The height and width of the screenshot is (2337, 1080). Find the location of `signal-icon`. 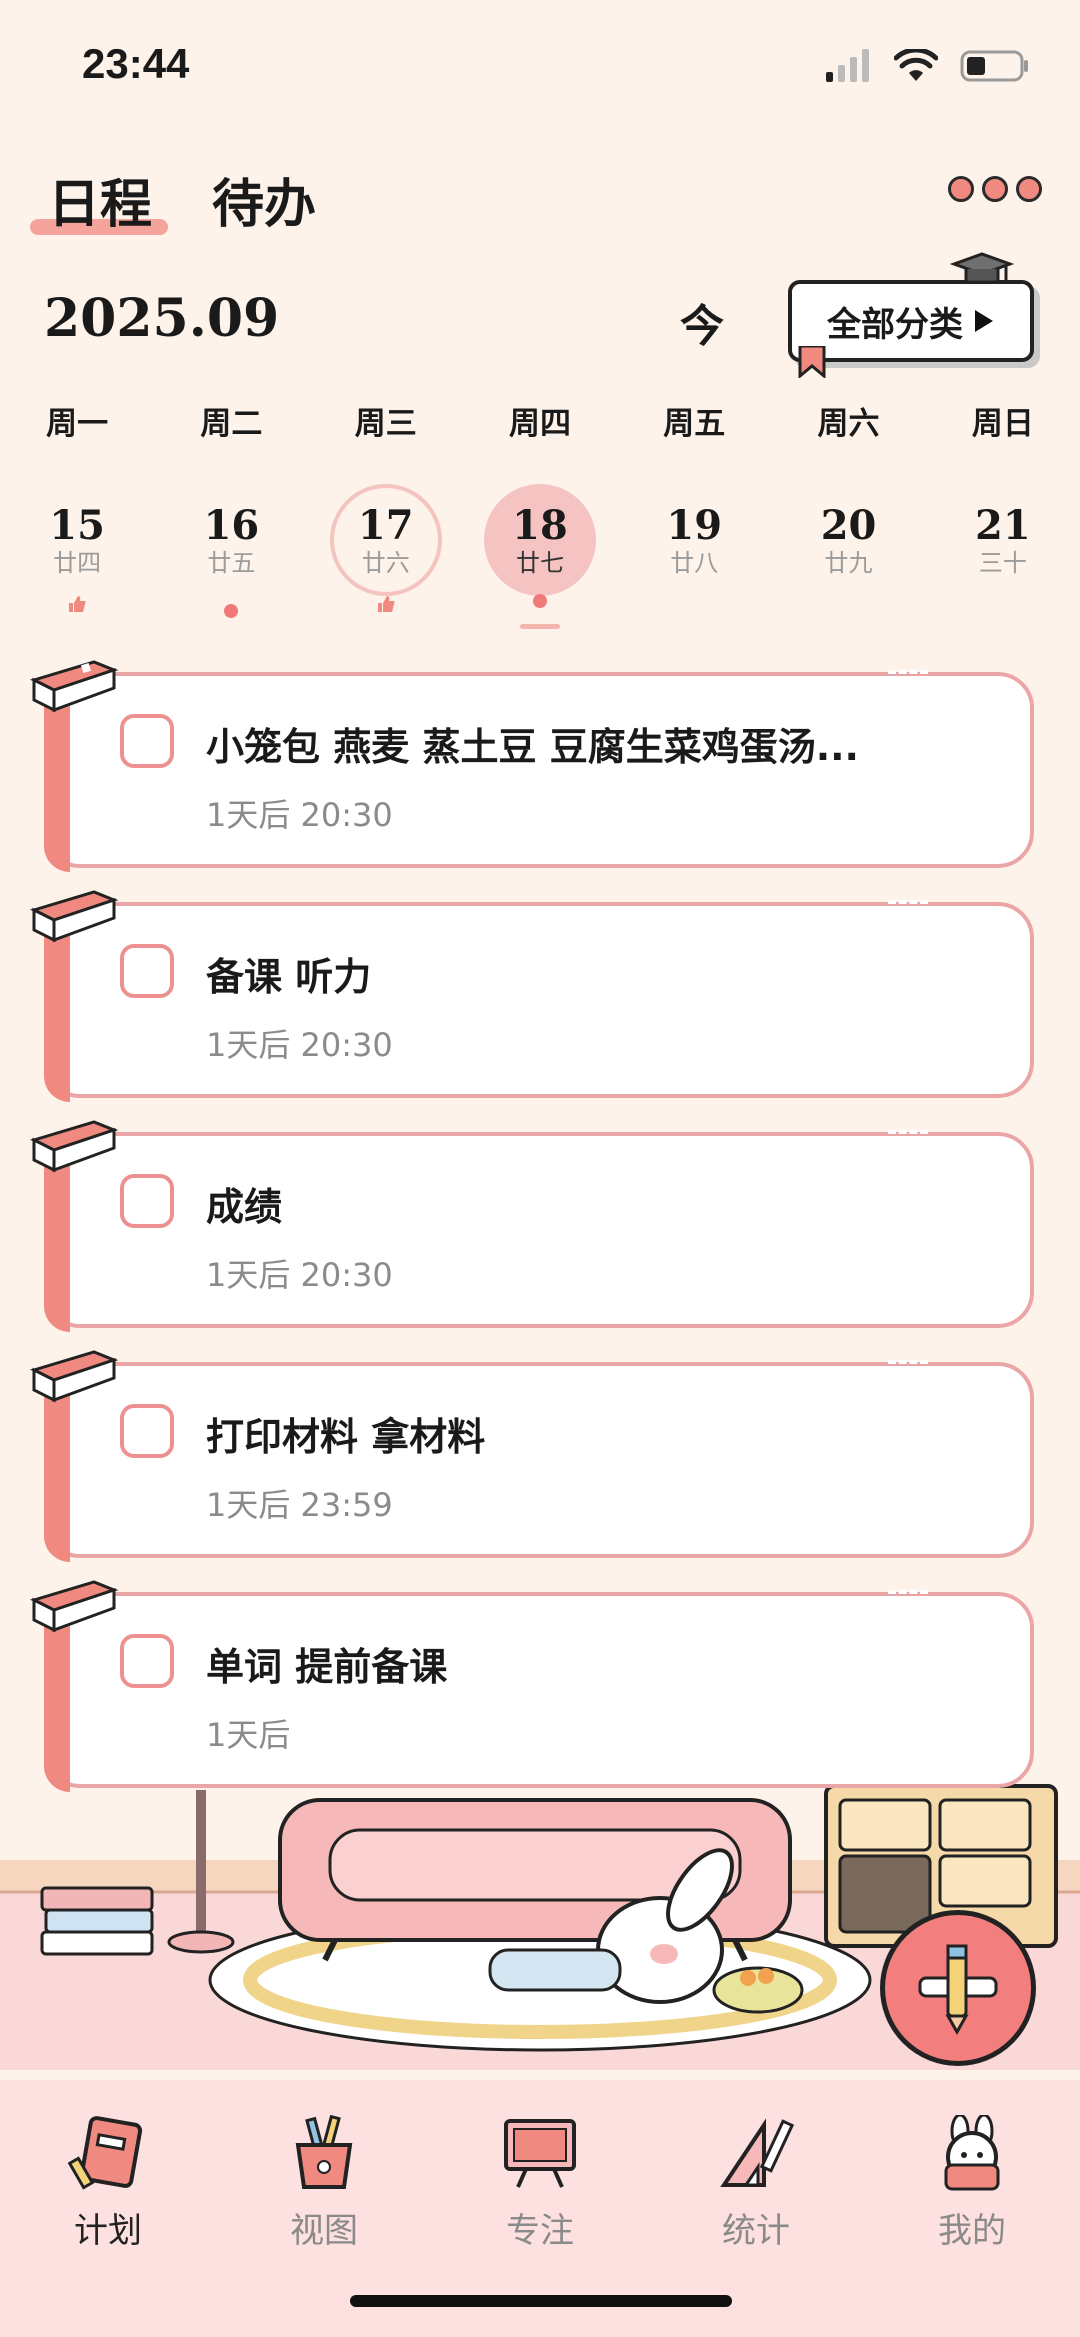

signal-icon is located at coordinates (847, 65).